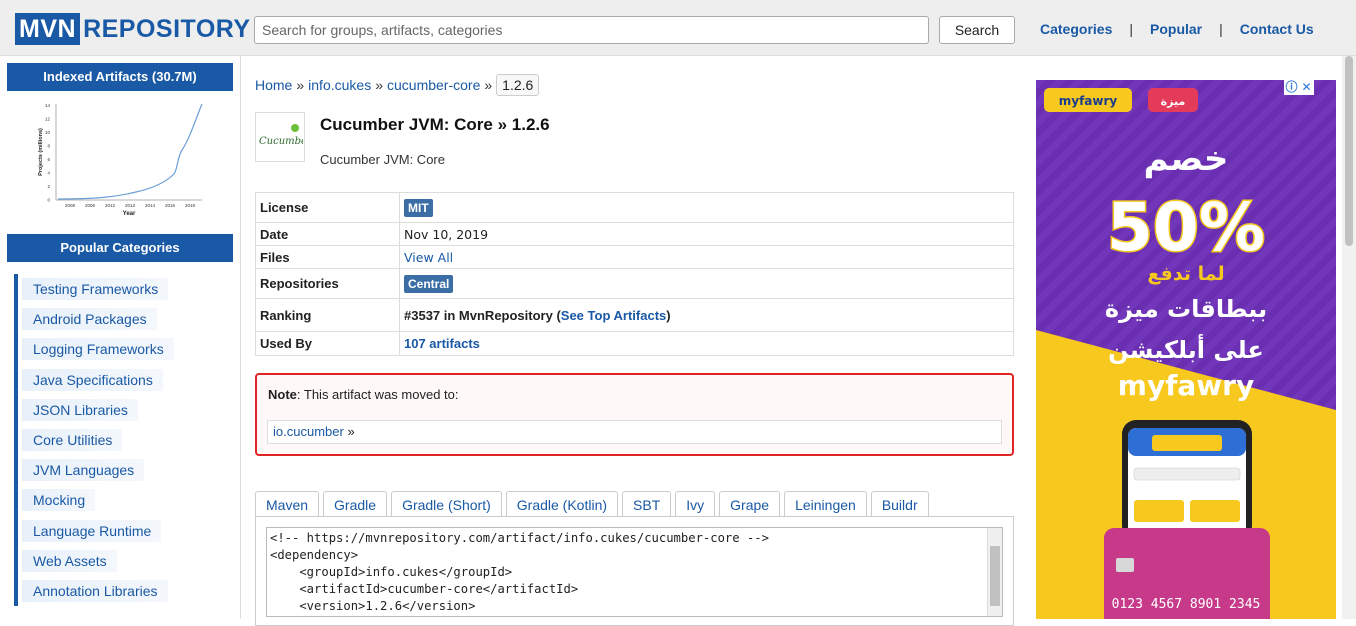 The width and height of the screenshot is (1356, 626). I want to click on info-key: Repositories, so click(327, 283).